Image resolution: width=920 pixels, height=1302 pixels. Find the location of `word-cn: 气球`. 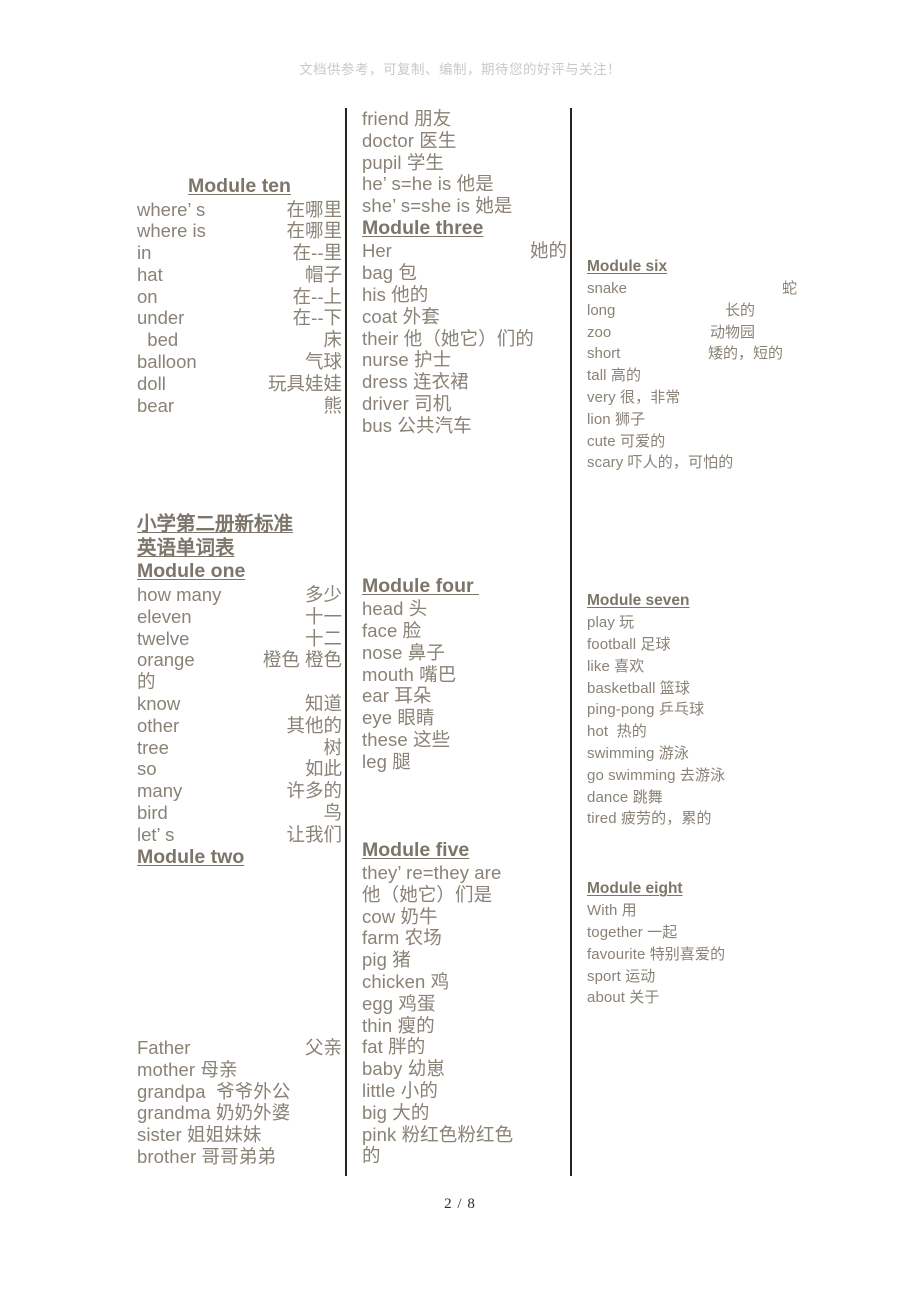

word-cn: 气球 is located at coordinates (323, 362).